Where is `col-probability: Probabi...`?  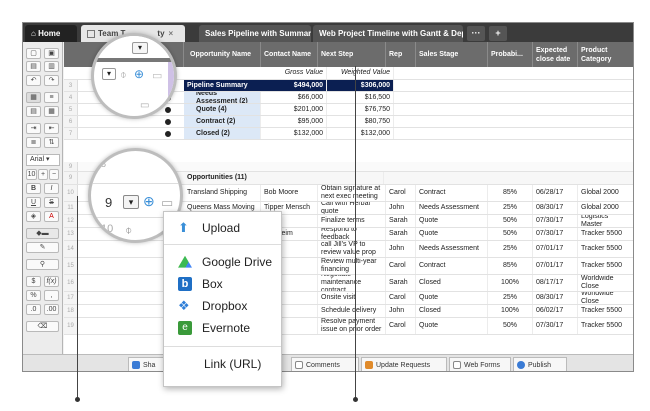
col-probability: Probabi... is located at coordinates (510, 54).